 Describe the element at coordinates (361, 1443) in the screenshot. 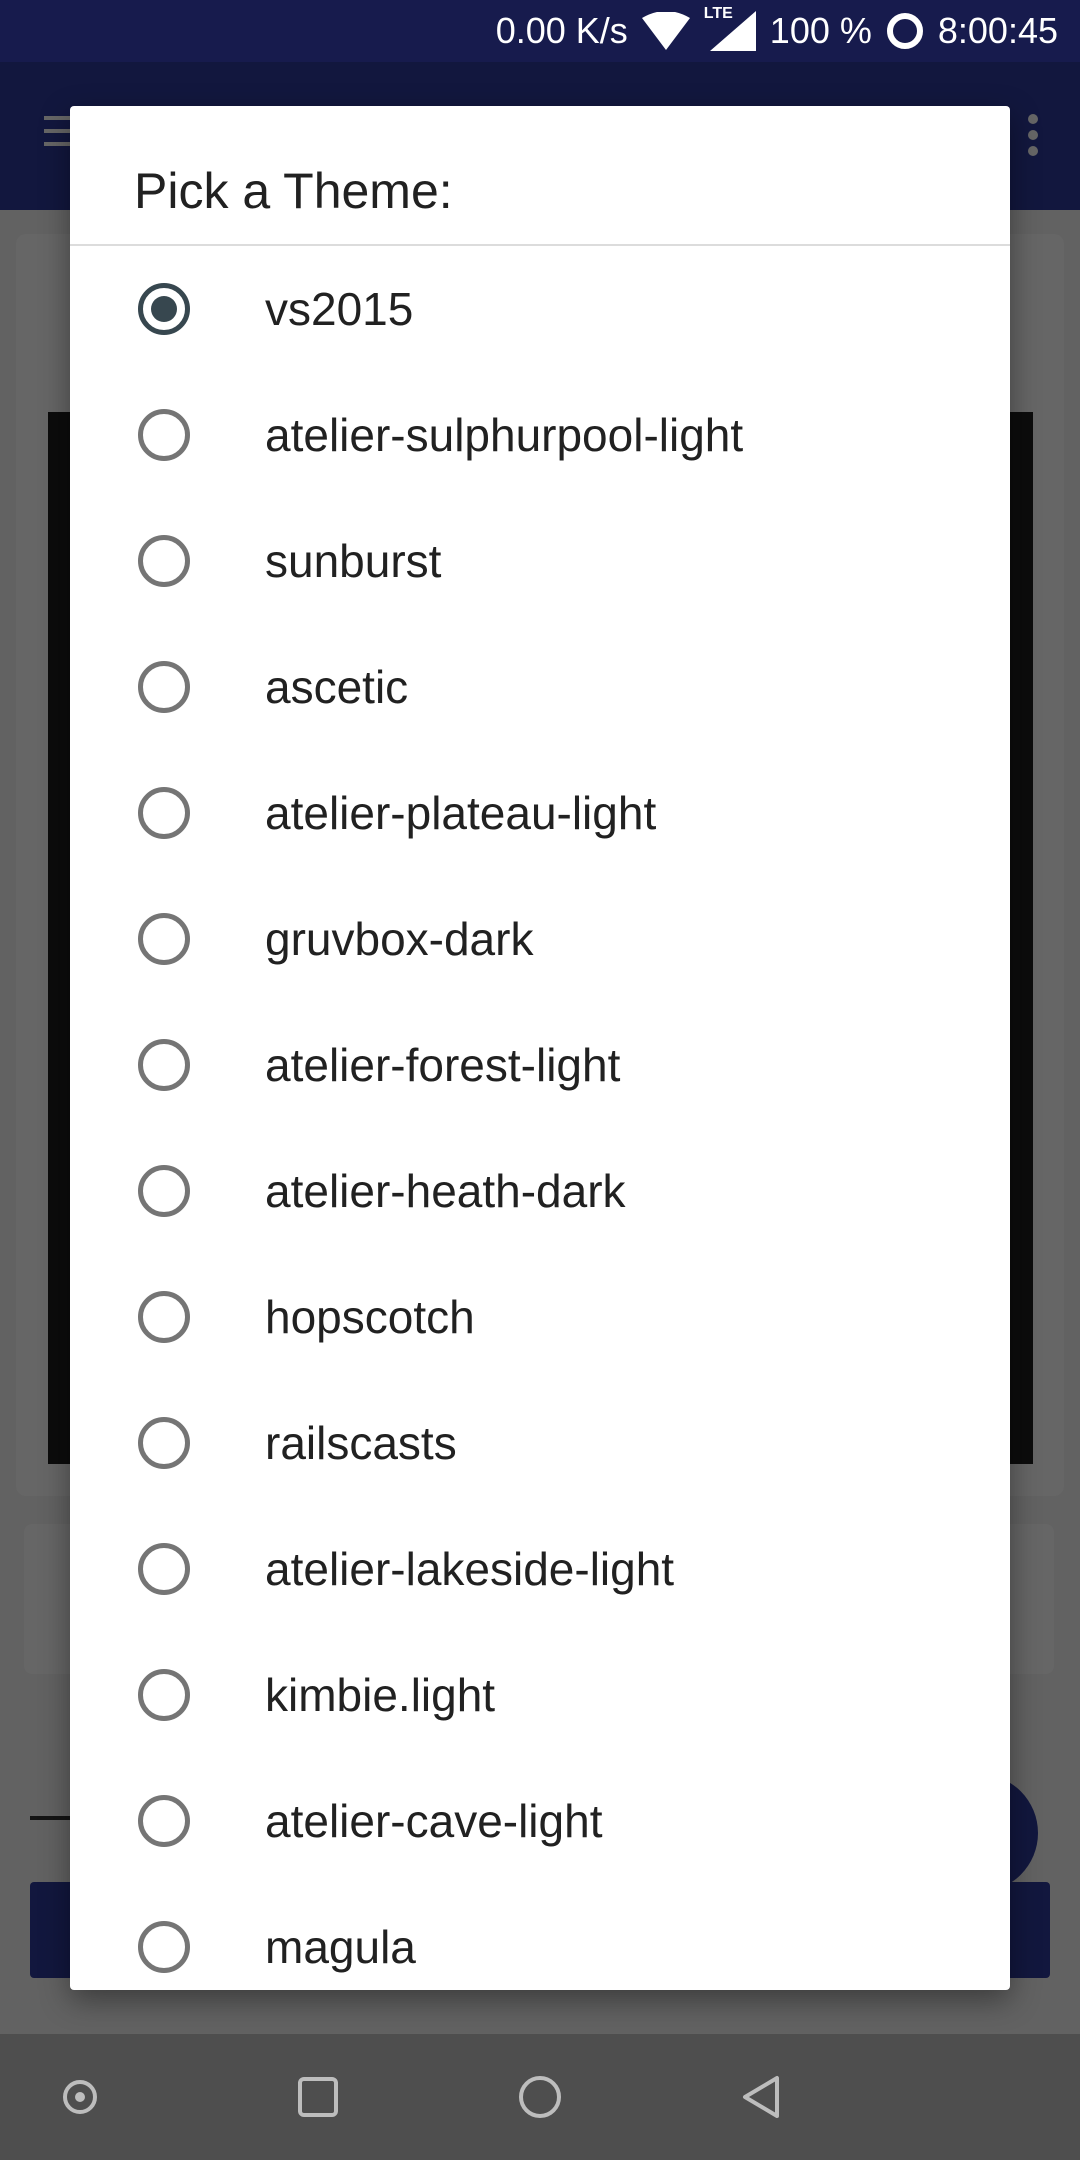

I see `theme-option-label: railscasts` at that location.